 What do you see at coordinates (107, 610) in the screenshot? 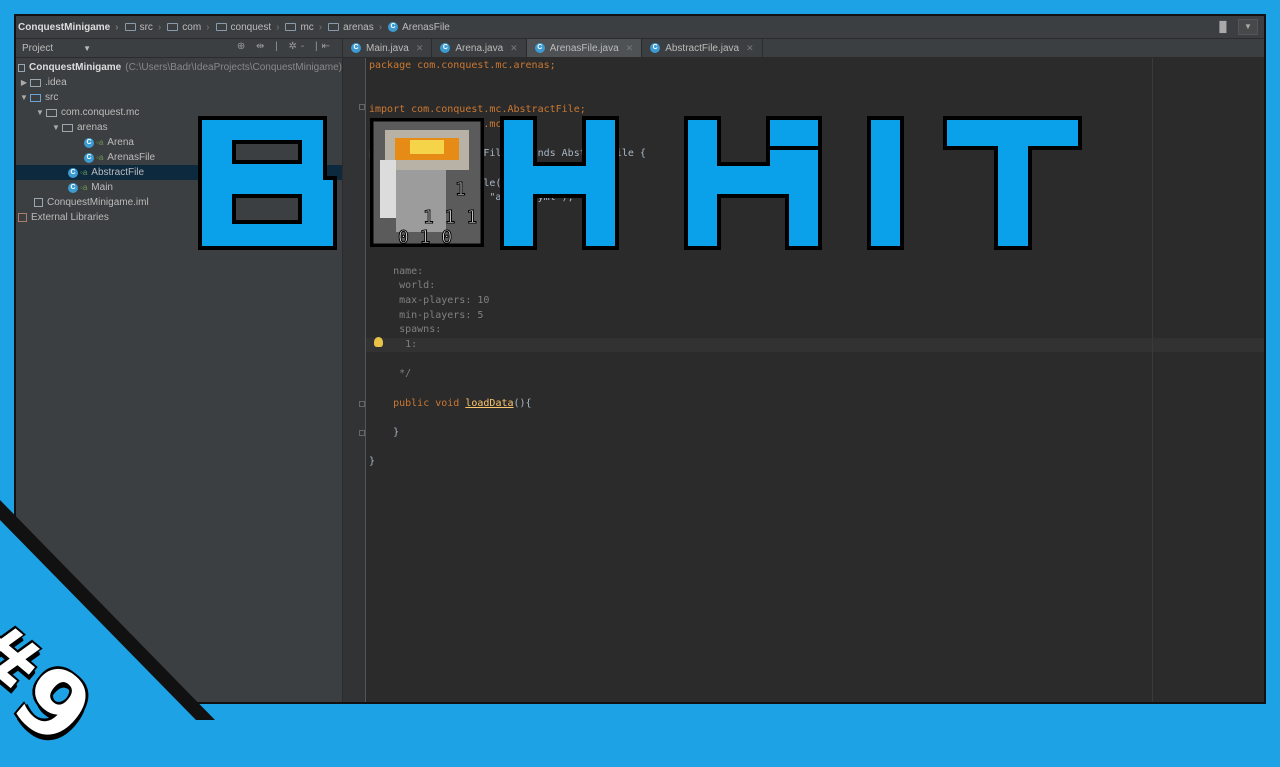
I see `corner-banner` at bounding box center [107, 610].